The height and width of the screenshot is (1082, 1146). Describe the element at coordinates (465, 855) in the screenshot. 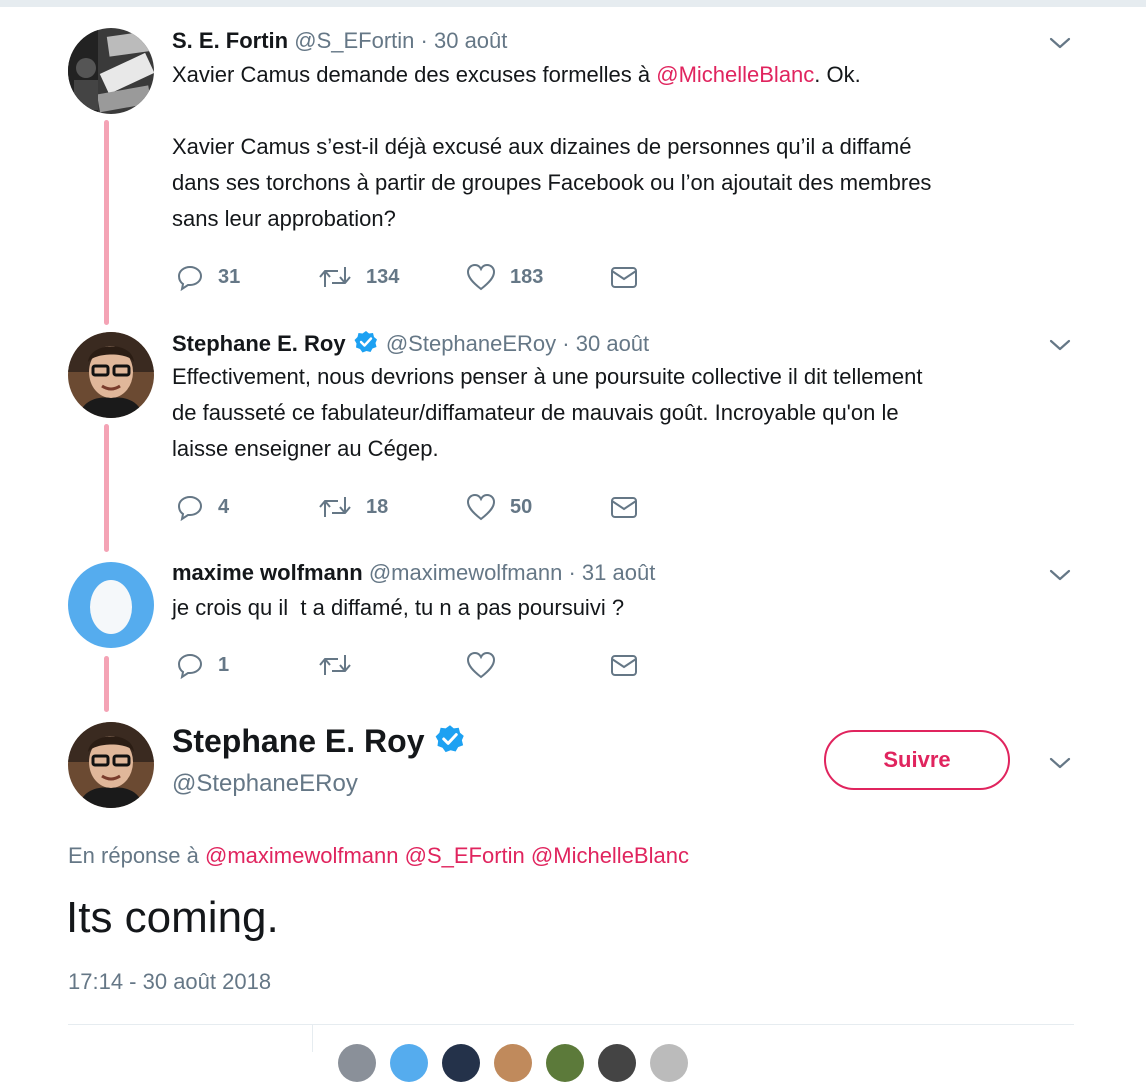

I see `mention-link: @S_EFortin` at that location.